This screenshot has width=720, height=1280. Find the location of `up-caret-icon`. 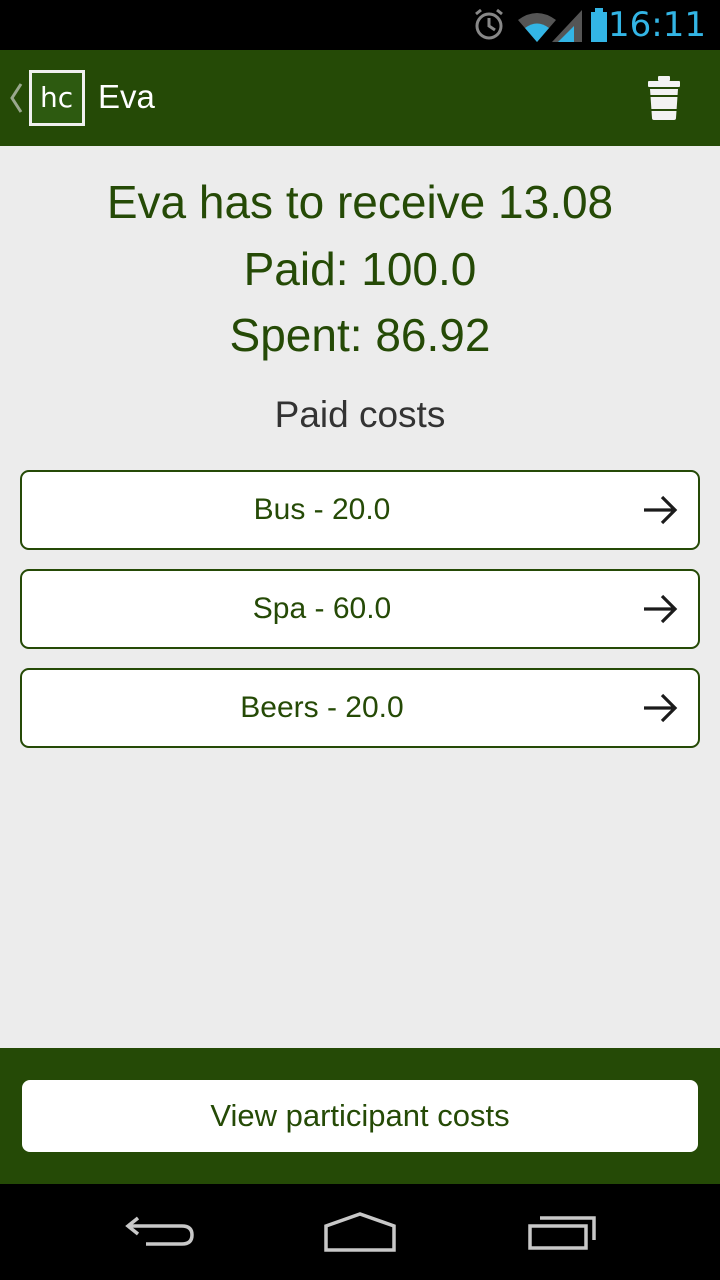

up-caret-icon is located at coordinates (16, 98).